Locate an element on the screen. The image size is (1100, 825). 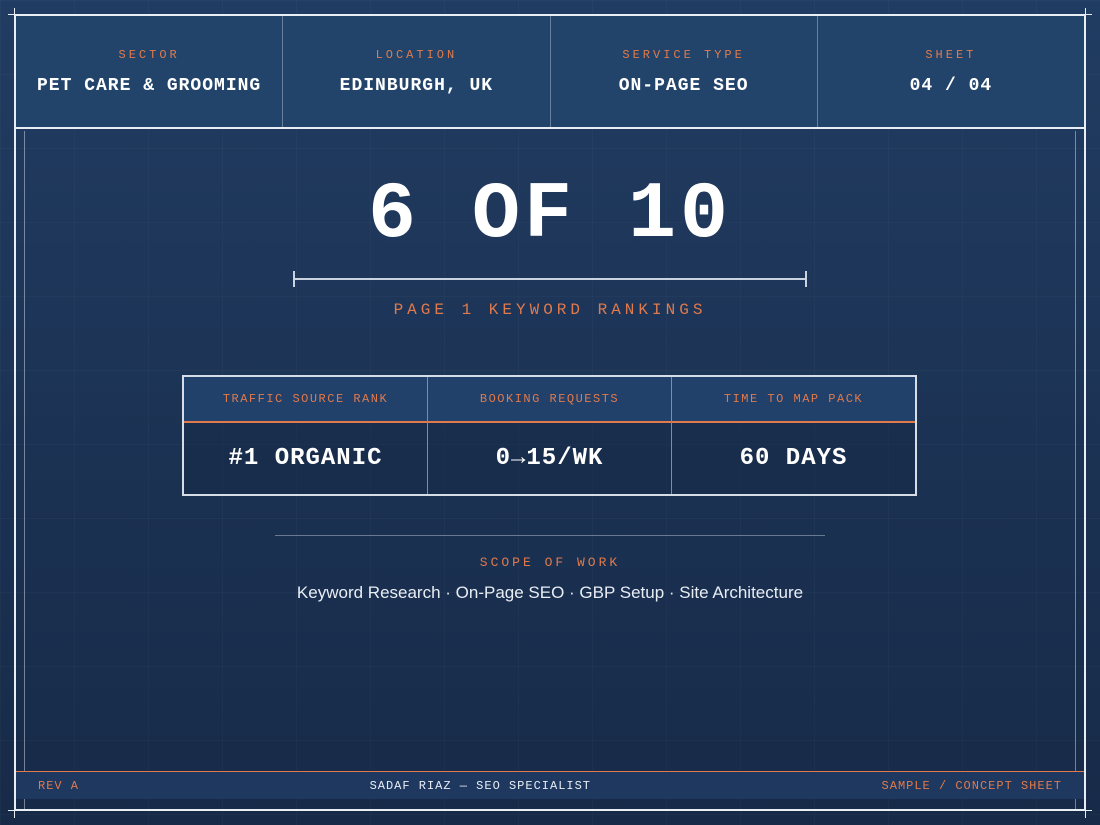
header-cell-sheet: SHEET 04 / 04 is located at coordinates (951, 71).